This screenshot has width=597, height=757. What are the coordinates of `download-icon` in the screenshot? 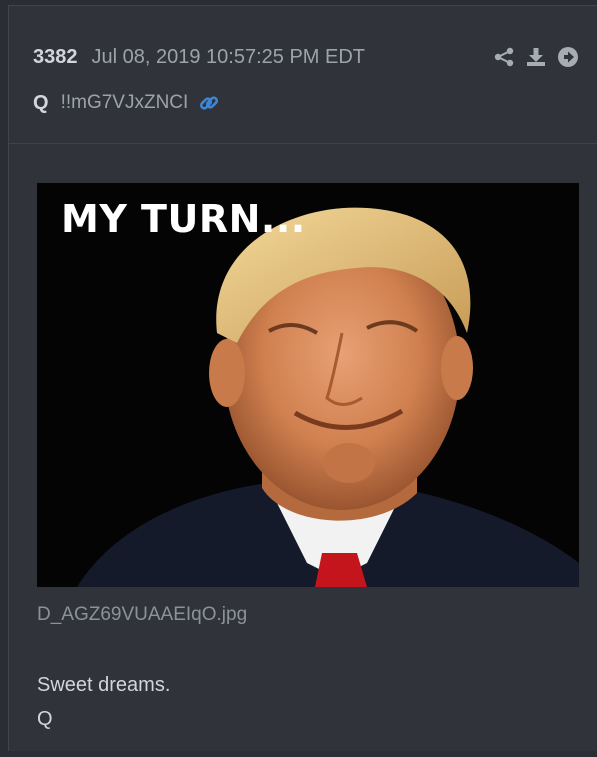 It's located at (536, 57).